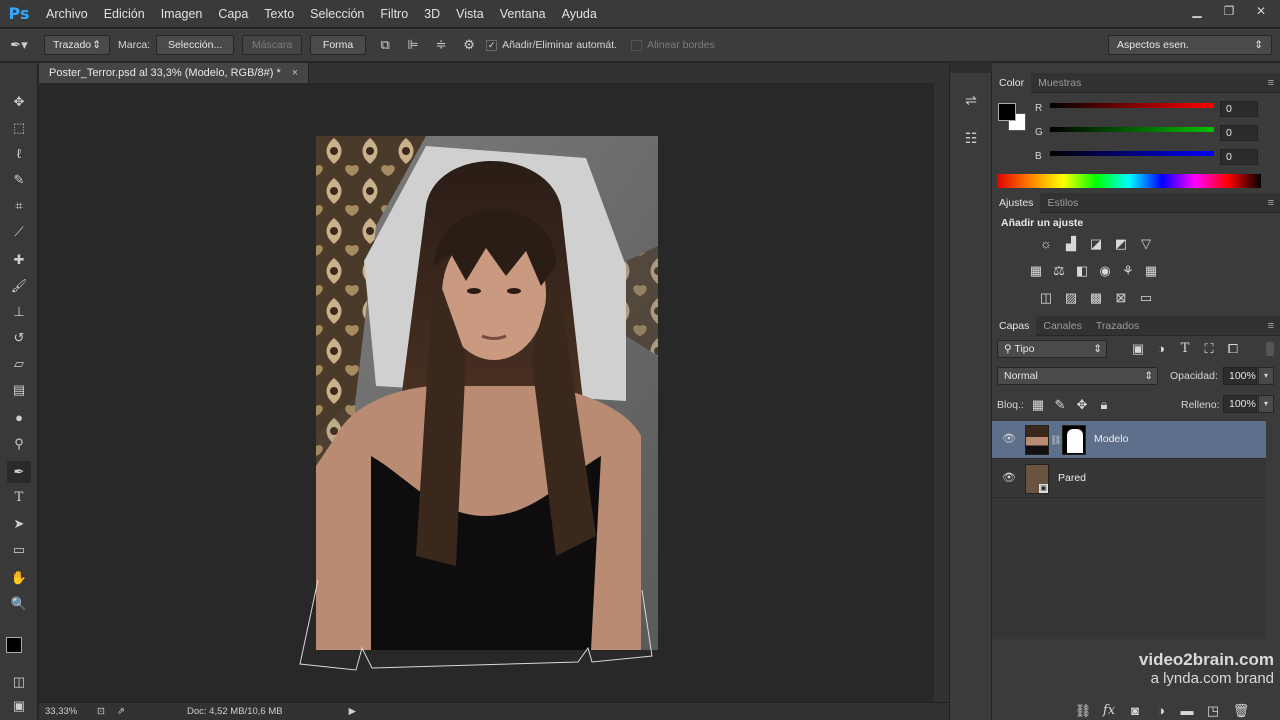 This screenshot has width=1280, height=720. Describe the element at coordinates (637, 45) in the screenshot. I see `align-edges-checkbox` at that location.